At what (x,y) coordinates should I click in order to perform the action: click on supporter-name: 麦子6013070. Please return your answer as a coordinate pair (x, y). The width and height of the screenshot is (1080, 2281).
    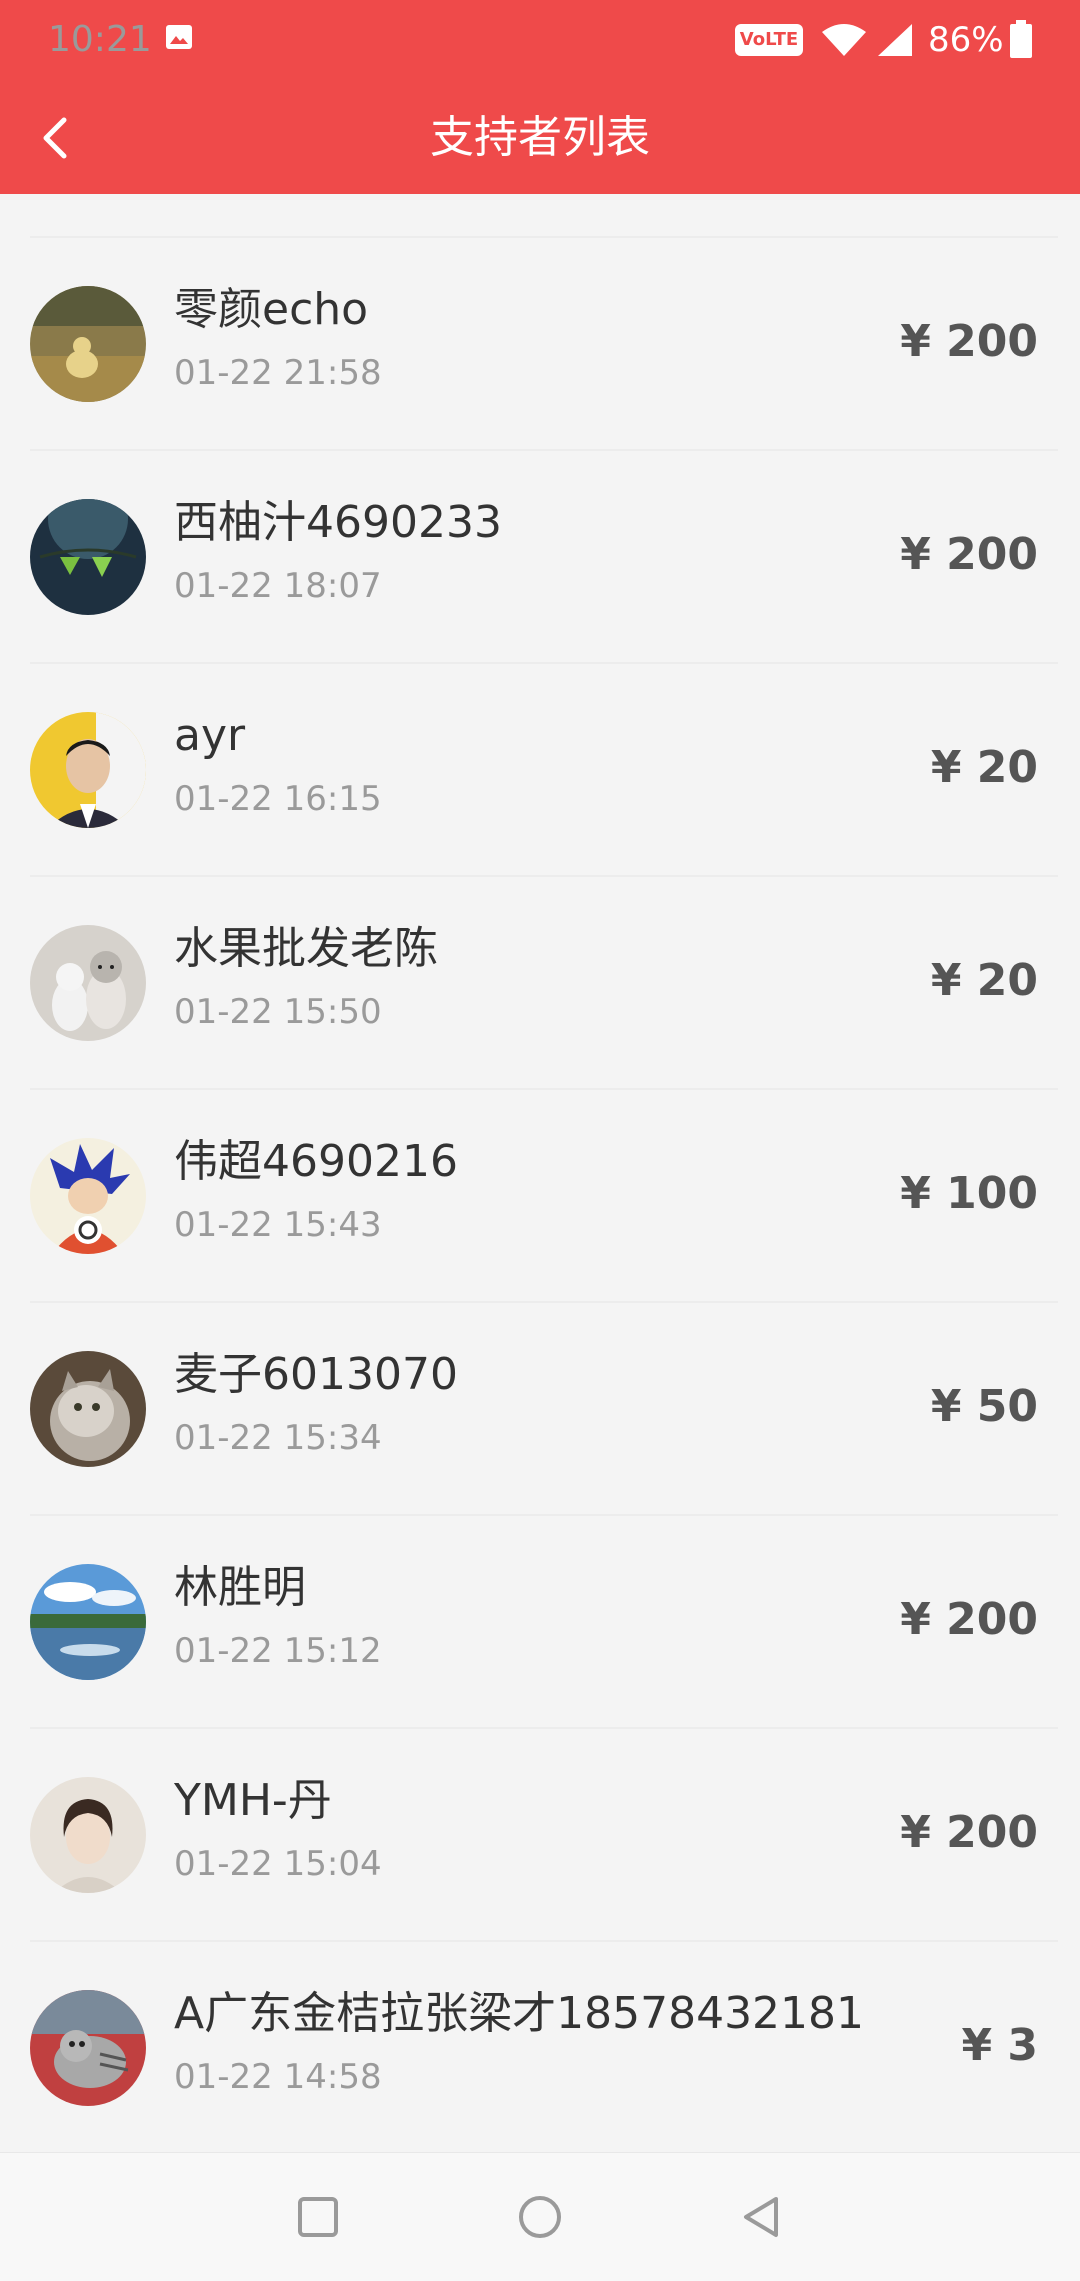
    Looking at the image, I should click on (316, 1374).